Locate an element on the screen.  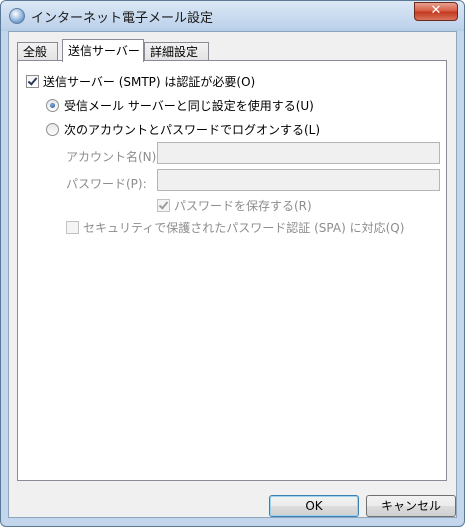
tab-general: 全般 is located at coordinates (37, 51).